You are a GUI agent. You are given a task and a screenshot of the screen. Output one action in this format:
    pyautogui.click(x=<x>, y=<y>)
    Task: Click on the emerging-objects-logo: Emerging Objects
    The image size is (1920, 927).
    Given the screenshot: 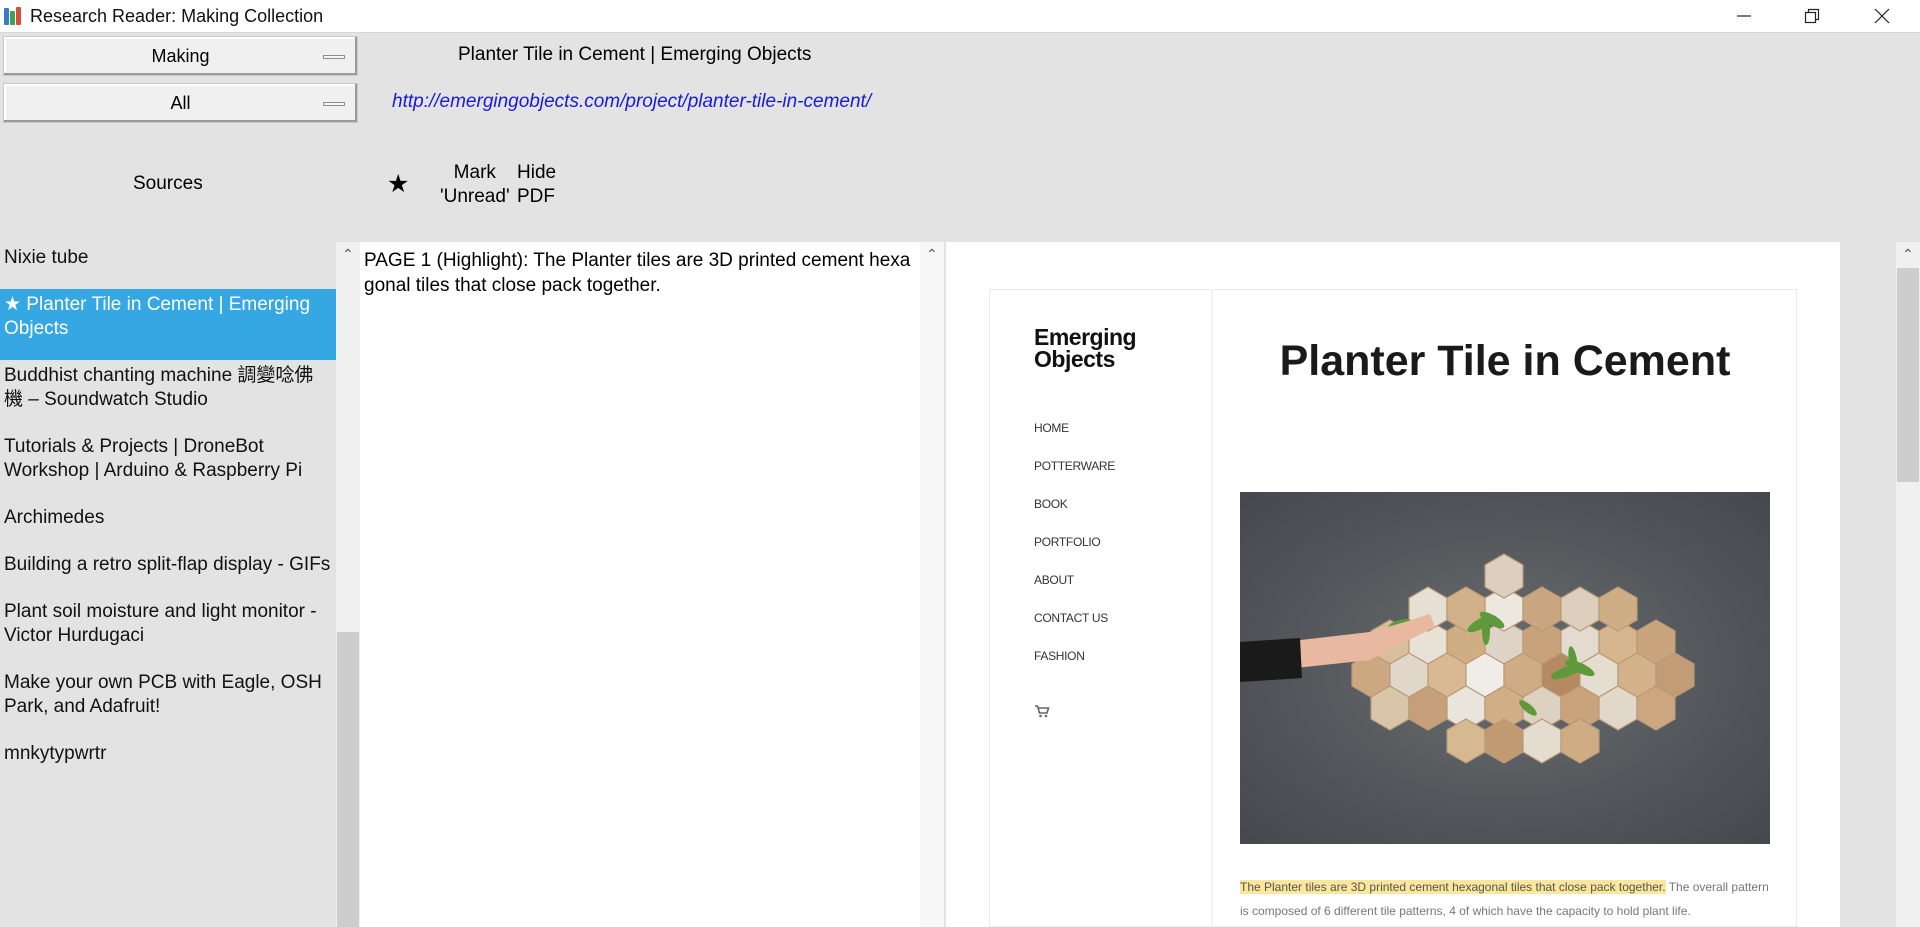 What is the action you would take?
    pyautogui.click(x=1085, y=348)
    